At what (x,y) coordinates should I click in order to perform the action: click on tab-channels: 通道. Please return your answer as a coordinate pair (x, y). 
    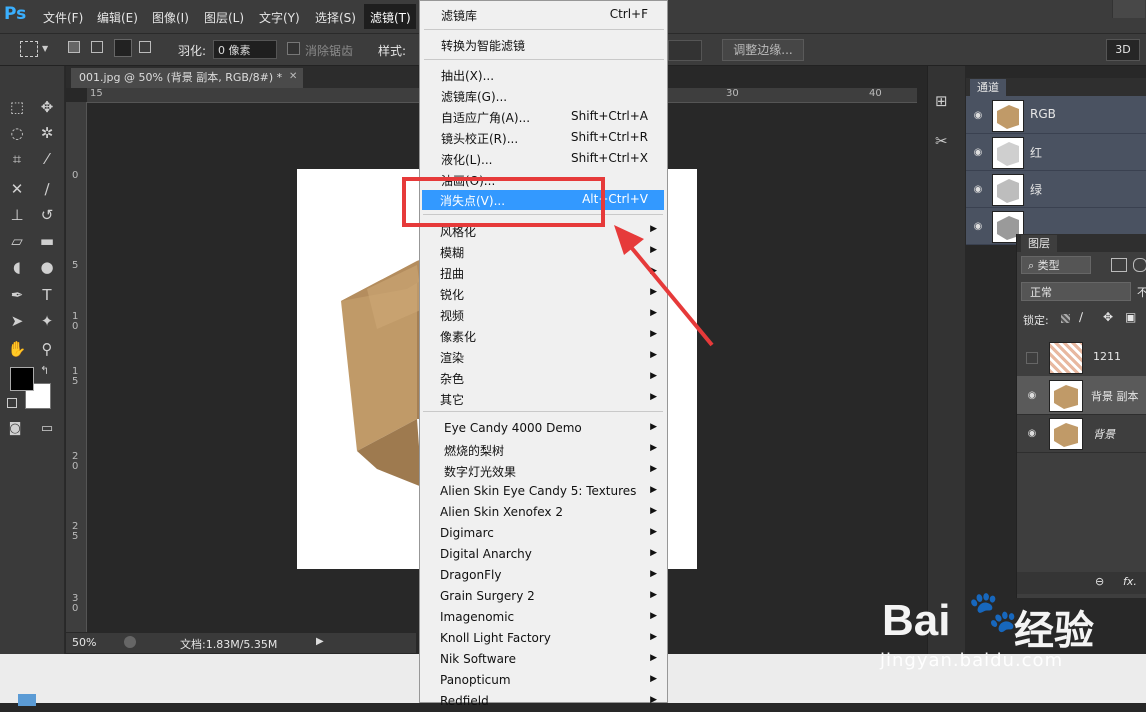
    Looking at the image, I should click on (988, 87).